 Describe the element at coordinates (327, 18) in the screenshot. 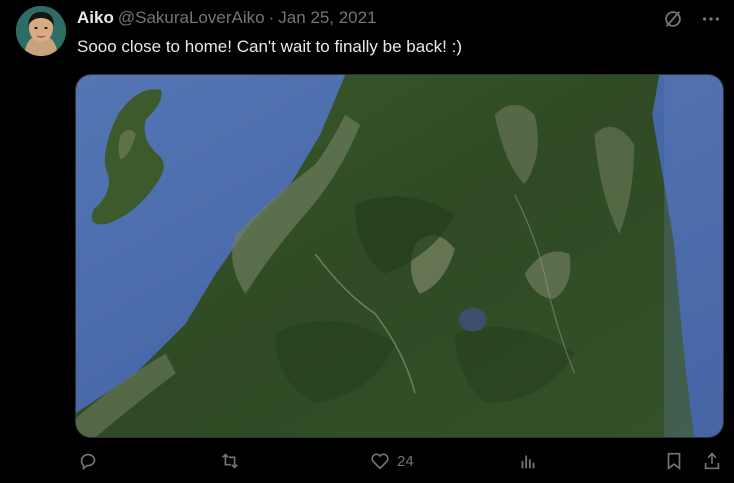

I see `tweet-date: Jan 25, 2021` at that location.